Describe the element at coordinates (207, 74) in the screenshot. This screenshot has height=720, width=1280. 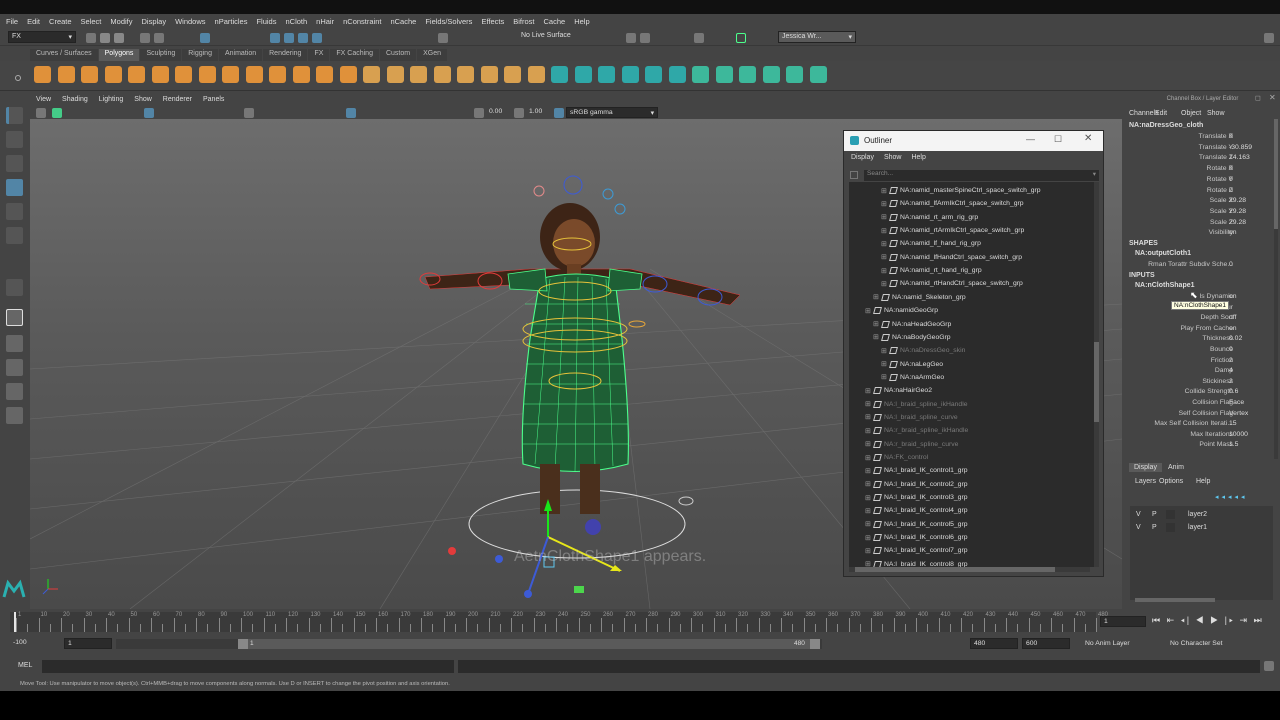
I see `platonic-icon` at that location.